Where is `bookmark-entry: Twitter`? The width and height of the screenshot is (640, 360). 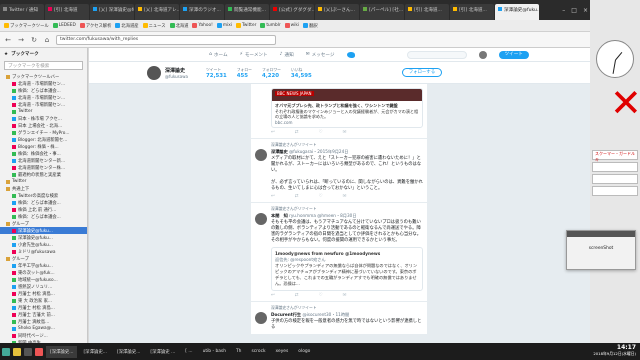 bookmark-entry: Twitter is located at coordinates (43, 111).